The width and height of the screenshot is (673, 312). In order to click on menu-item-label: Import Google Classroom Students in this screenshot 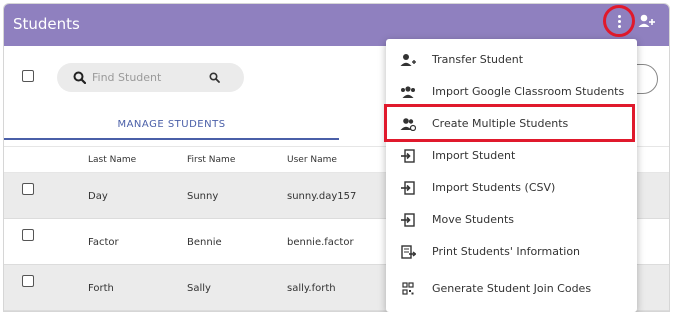, I will do `click(528, 91)`.